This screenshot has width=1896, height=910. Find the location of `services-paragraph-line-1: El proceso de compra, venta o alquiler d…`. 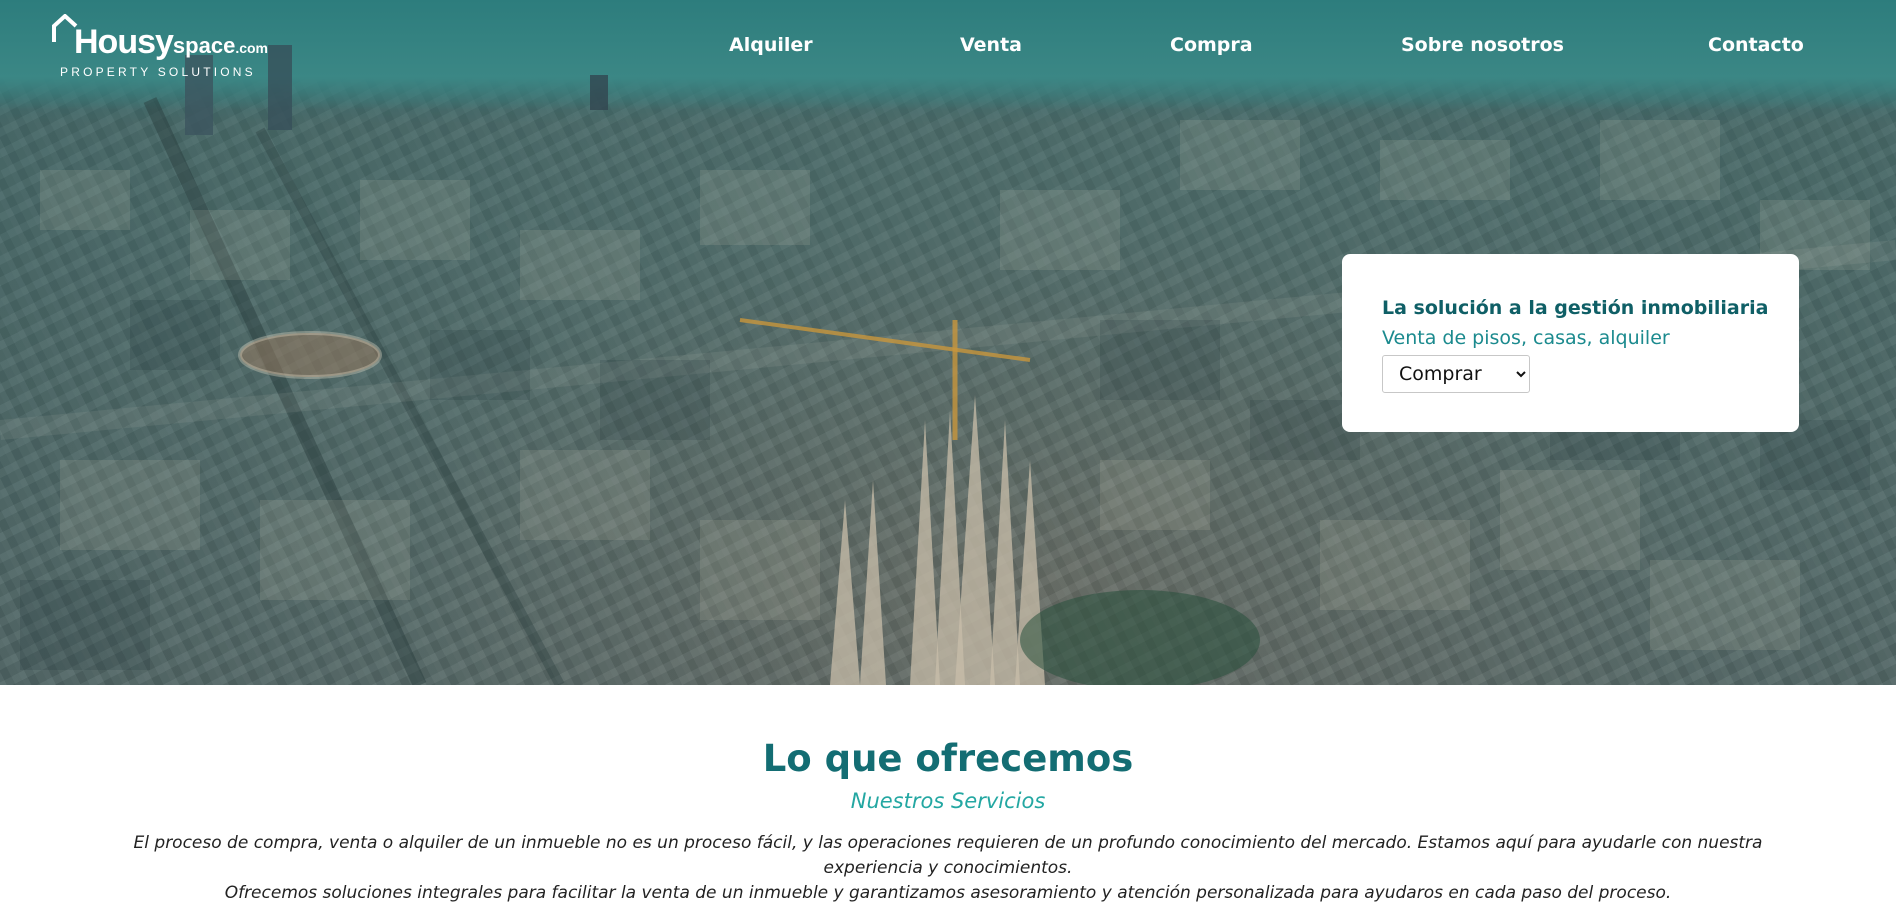

services-paragraph-line-1: El proceso de compra, venta o alquiler d… is located at coordinates (948, 843).